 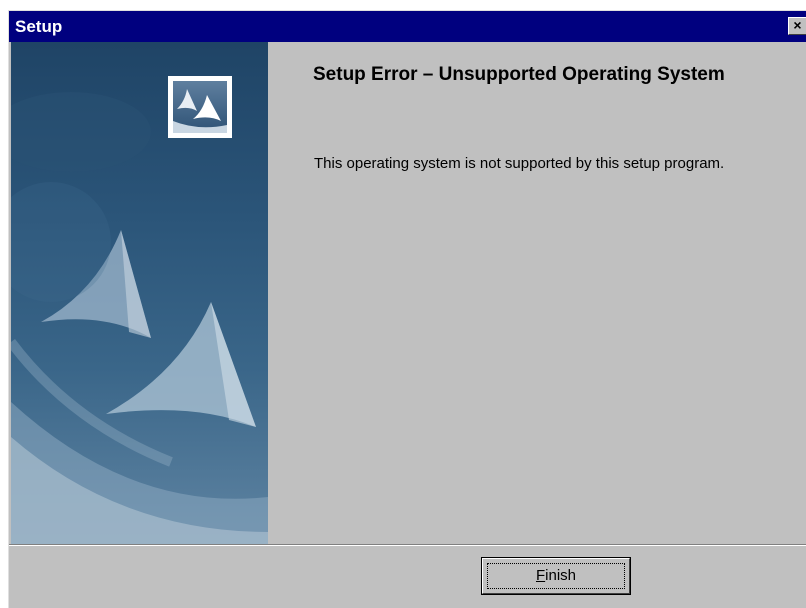 I want to click on finish-button-label: Finish, so click(x=556, y=576).